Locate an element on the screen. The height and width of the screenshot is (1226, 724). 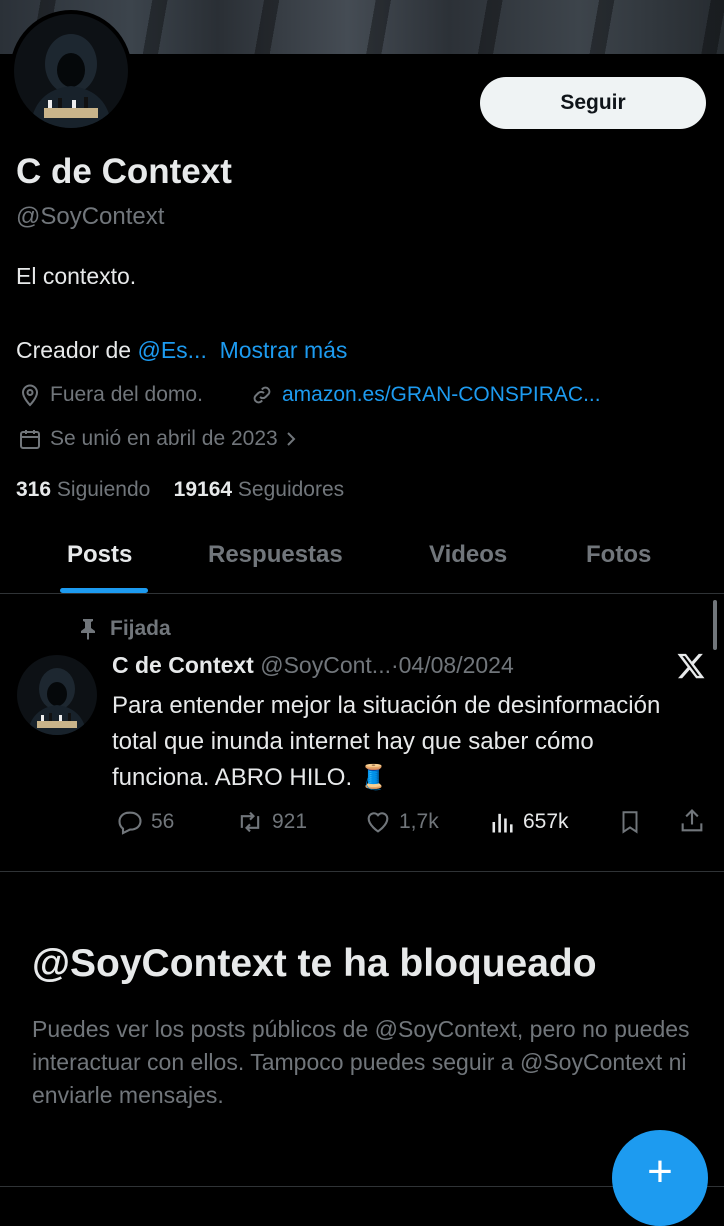
heart-icon is located at coordinates (378, 822).